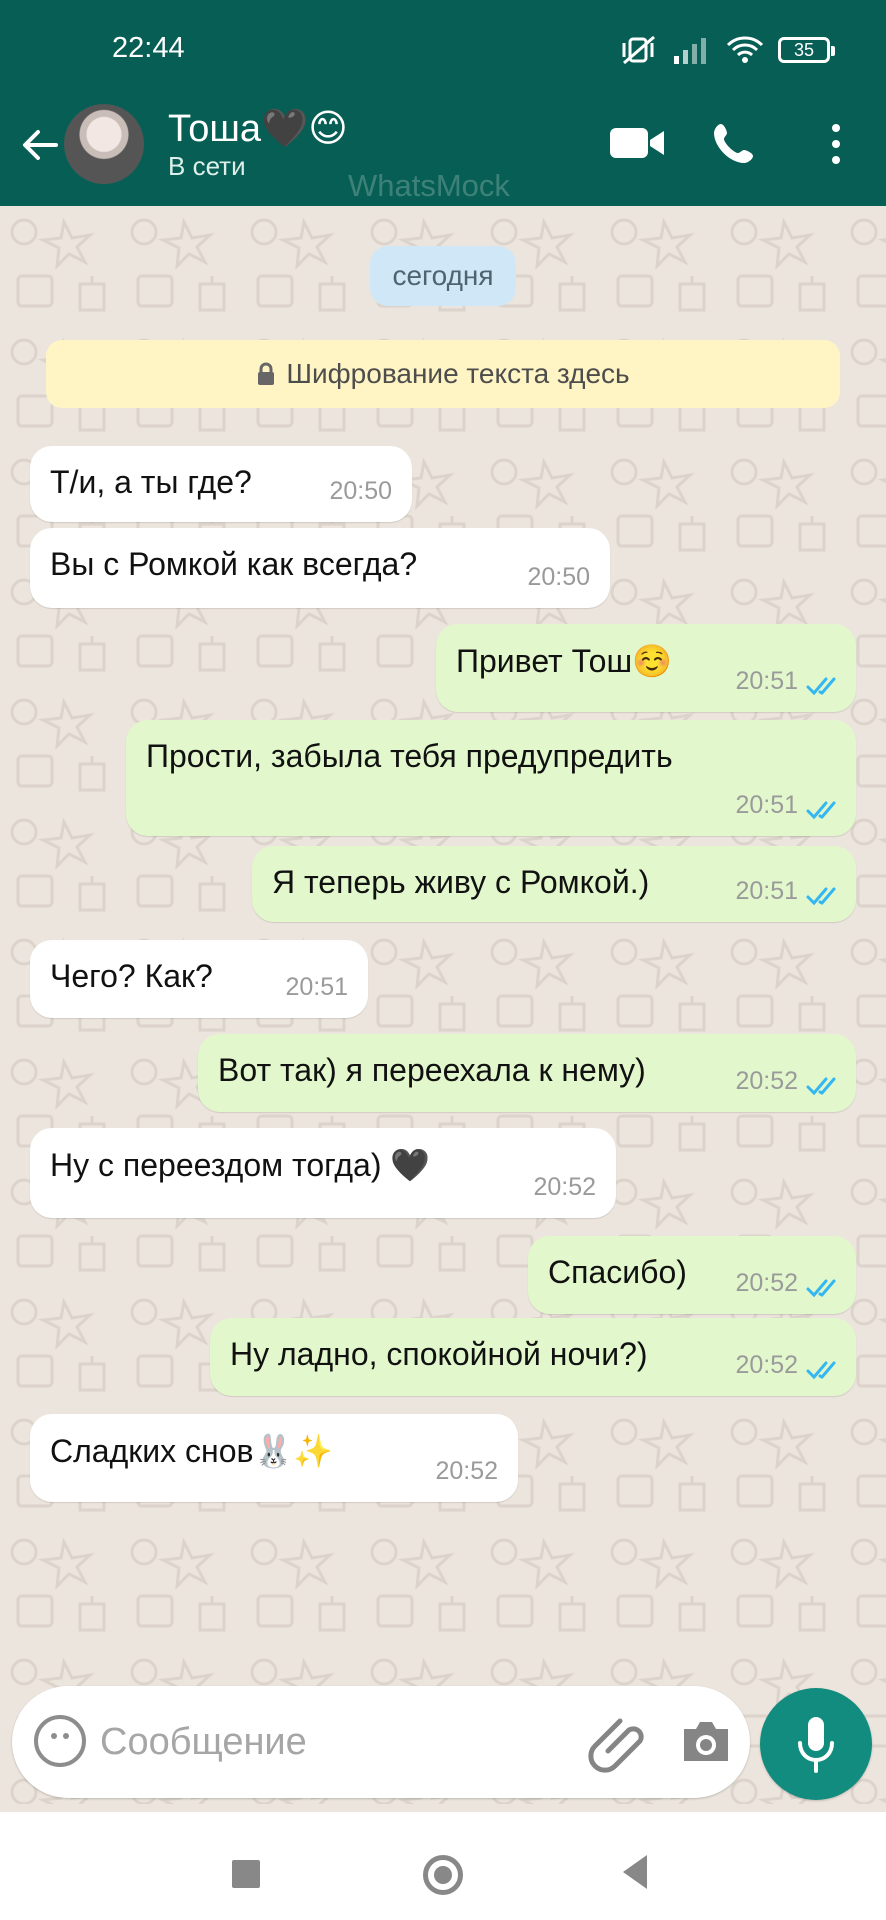  I want to click on wifi-icon, so click(745, 49).